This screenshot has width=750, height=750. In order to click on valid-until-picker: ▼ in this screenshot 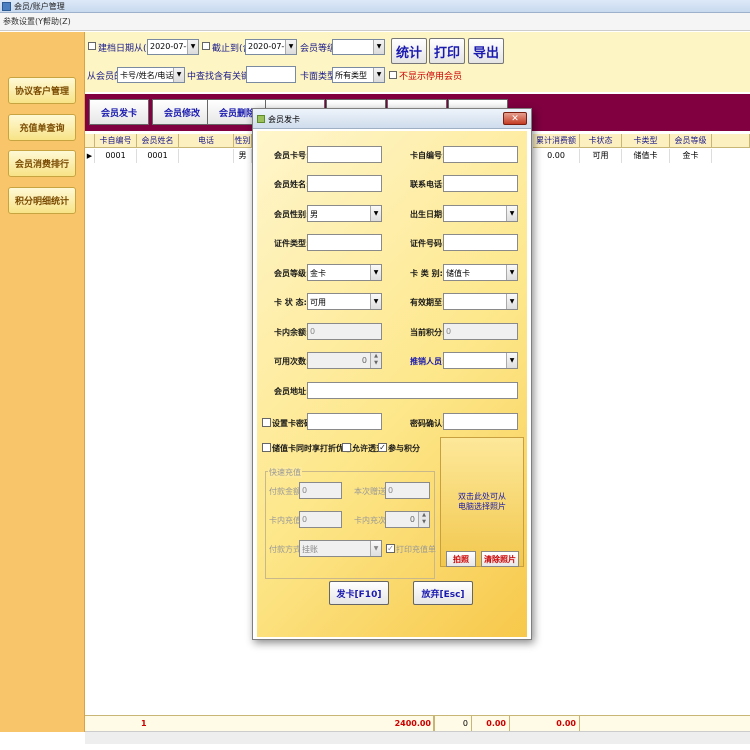, I will do `click(480, 301)`.